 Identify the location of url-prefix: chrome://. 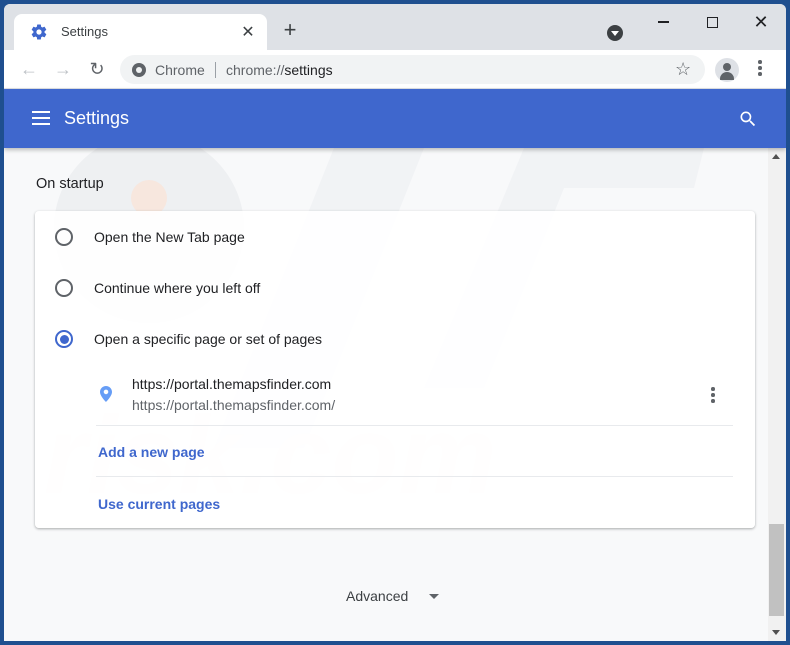
(255, 70).